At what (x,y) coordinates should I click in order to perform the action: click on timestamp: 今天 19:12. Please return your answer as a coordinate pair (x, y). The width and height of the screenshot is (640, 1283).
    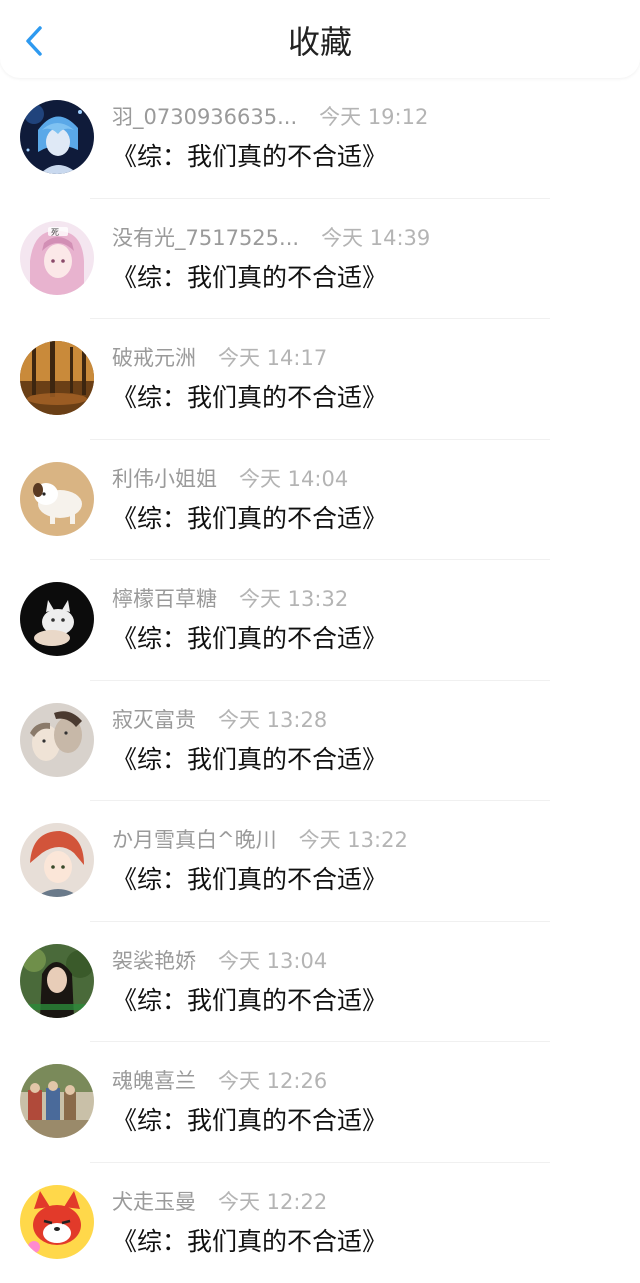
    Looking at the image, I should click on (373, 117).